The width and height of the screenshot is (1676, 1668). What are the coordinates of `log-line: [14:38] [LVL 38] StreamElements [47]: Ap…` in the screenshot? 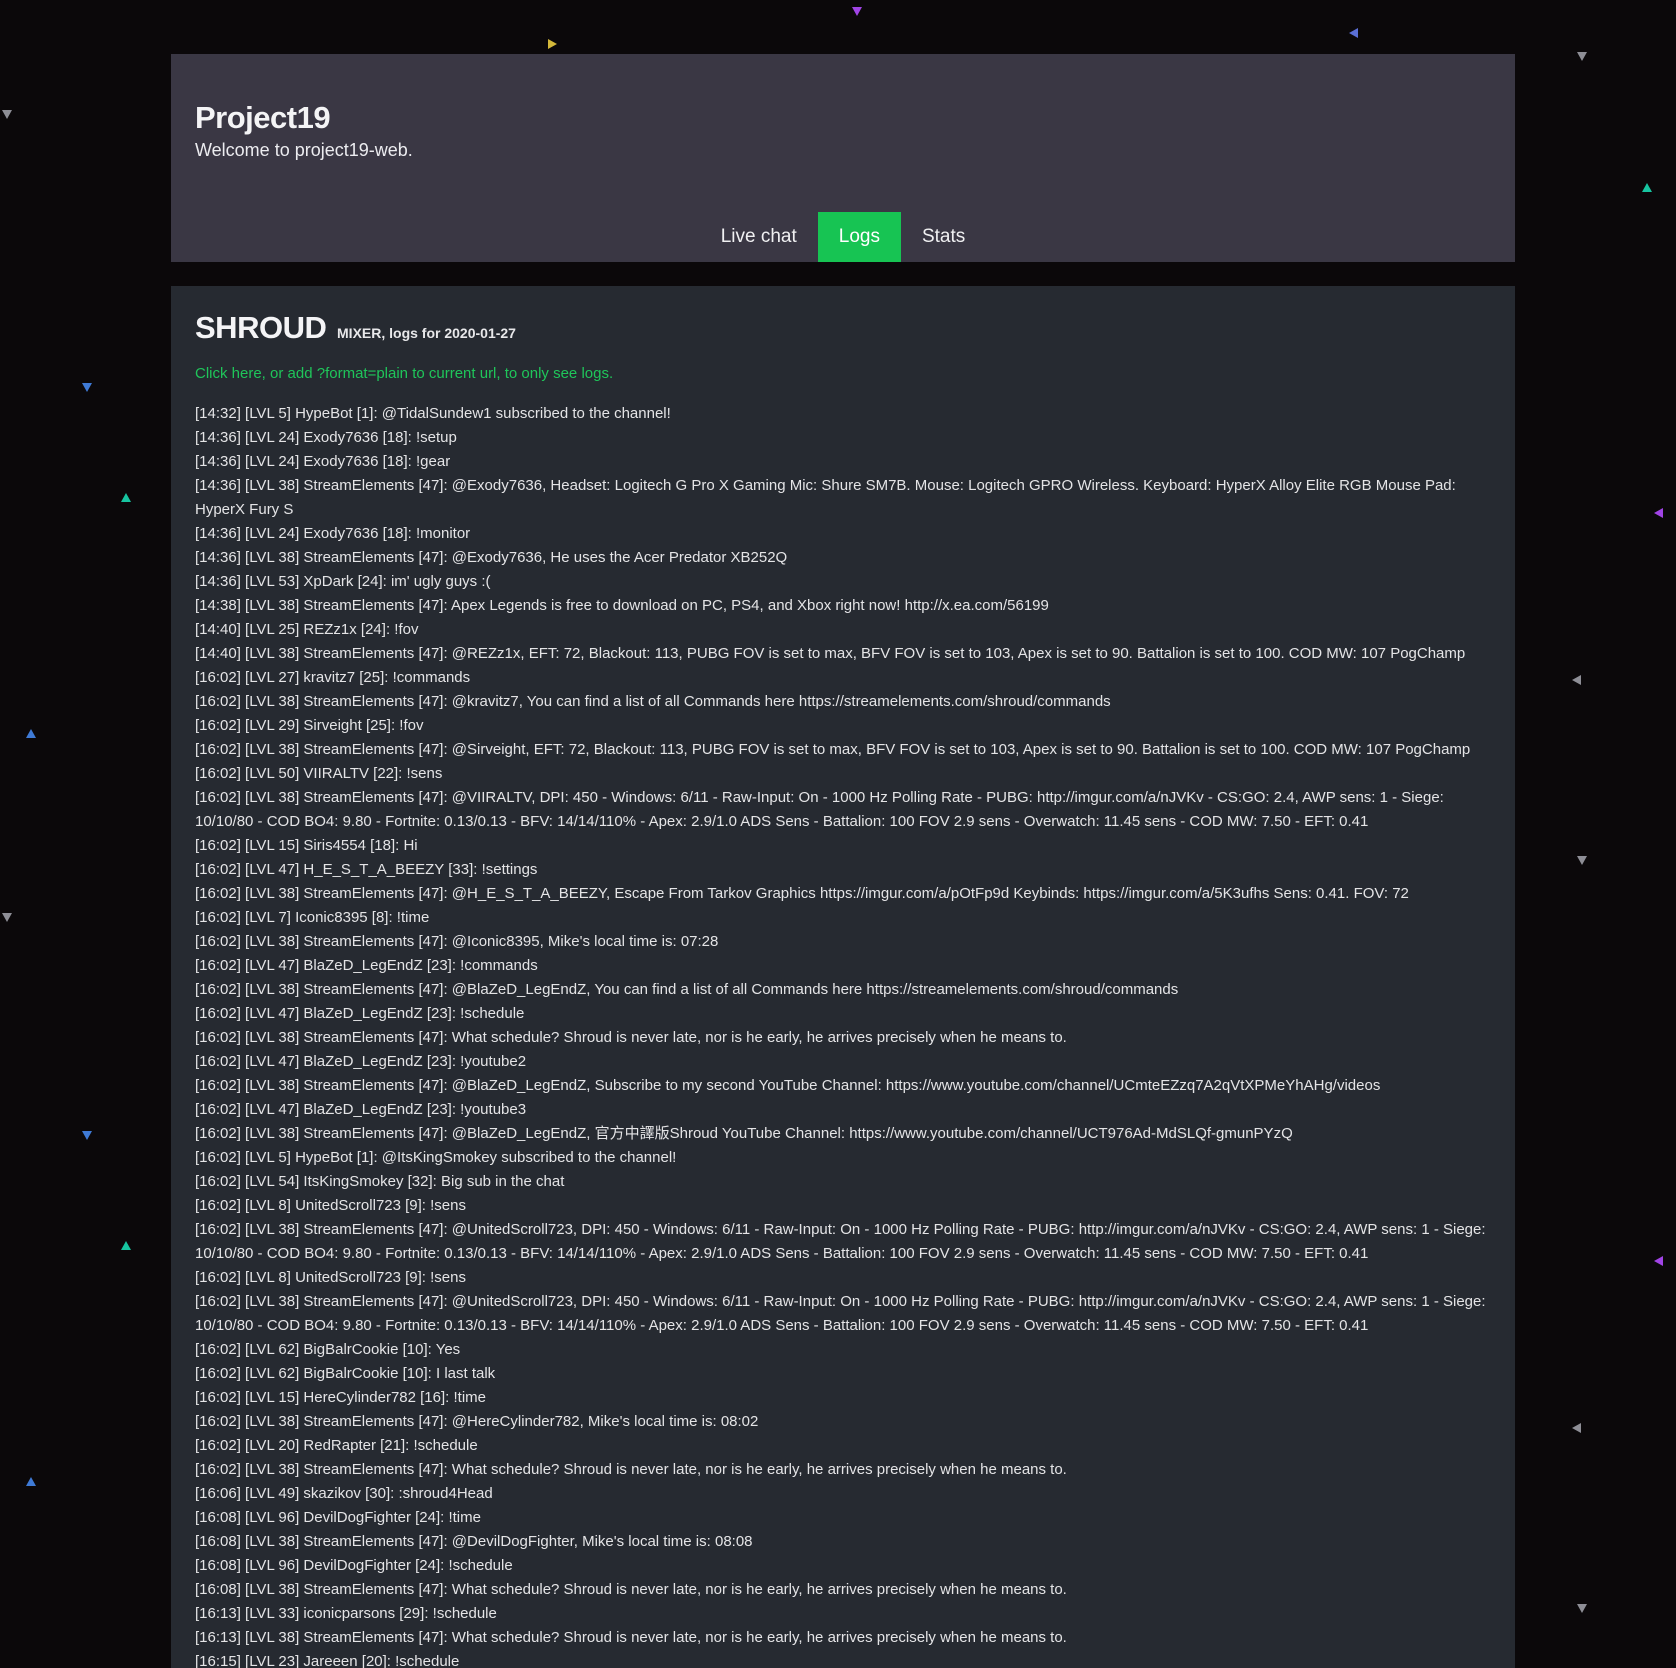 It's located at (622, 605).